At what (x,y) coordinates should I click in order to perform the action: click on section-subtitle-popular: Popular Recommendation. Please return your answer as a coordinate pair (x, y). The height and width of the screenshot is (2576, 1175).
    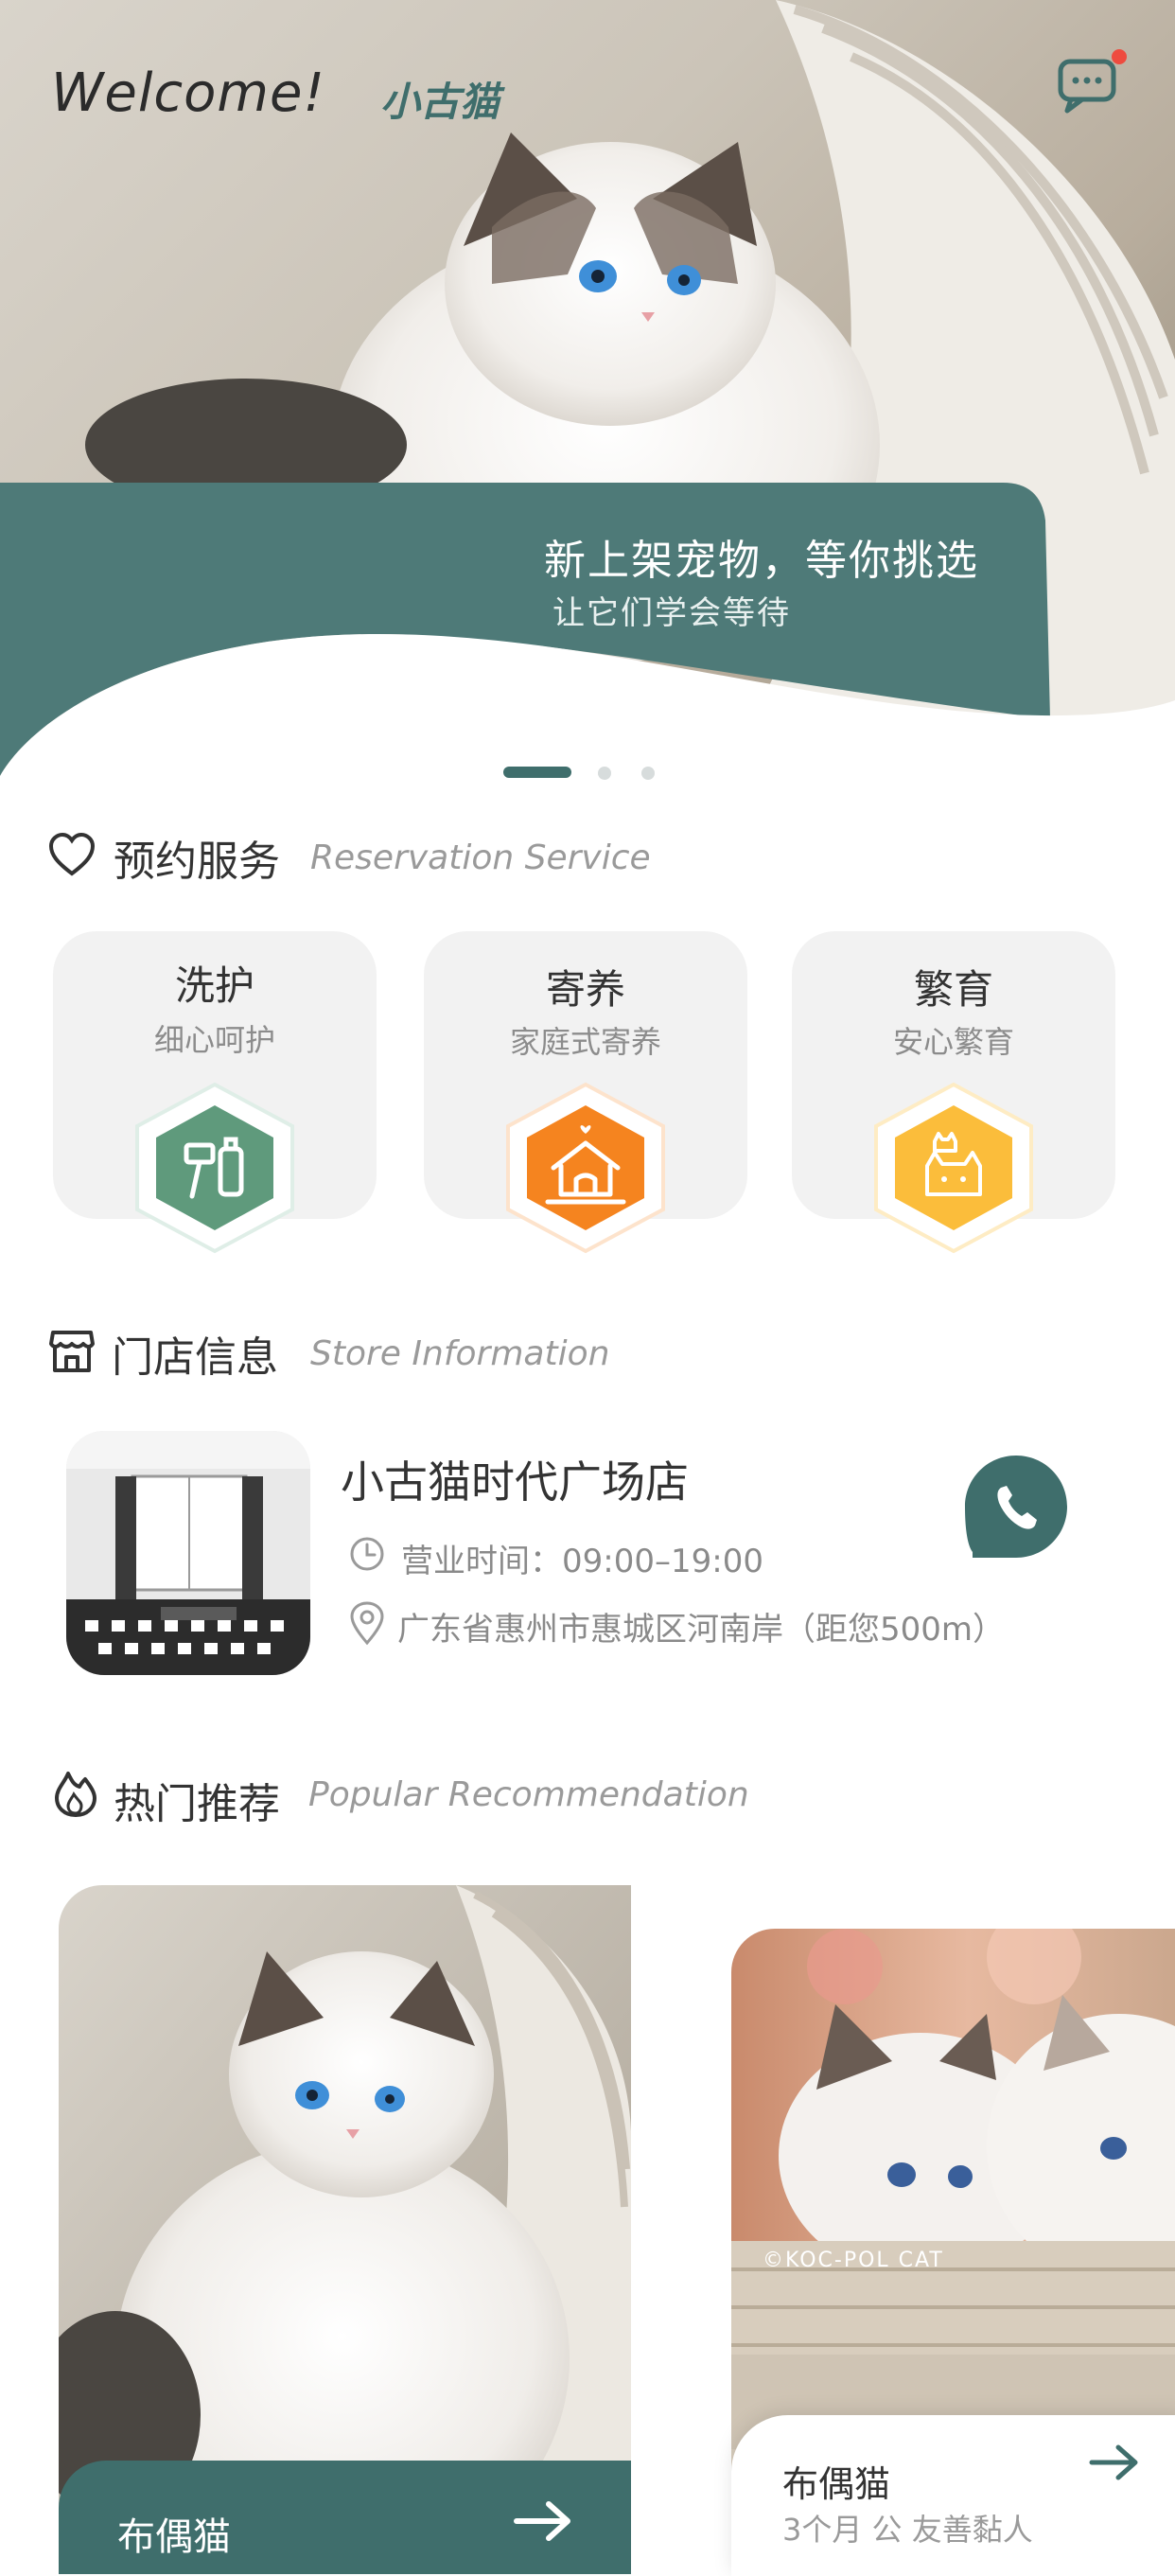
    Looking at the image, I should click on (528, 1794).